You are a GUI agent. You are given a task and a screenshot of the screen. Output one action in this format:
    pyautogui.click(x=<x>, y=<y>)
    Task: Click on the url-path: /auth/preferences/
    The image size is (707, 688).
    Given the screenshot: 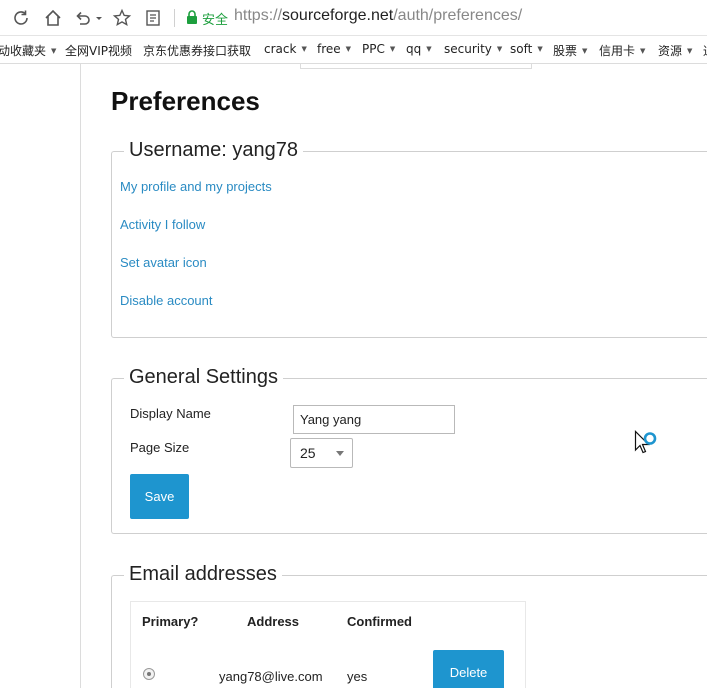 What is the action you would take?
    pyautogui.click(x=458, y=15)
    